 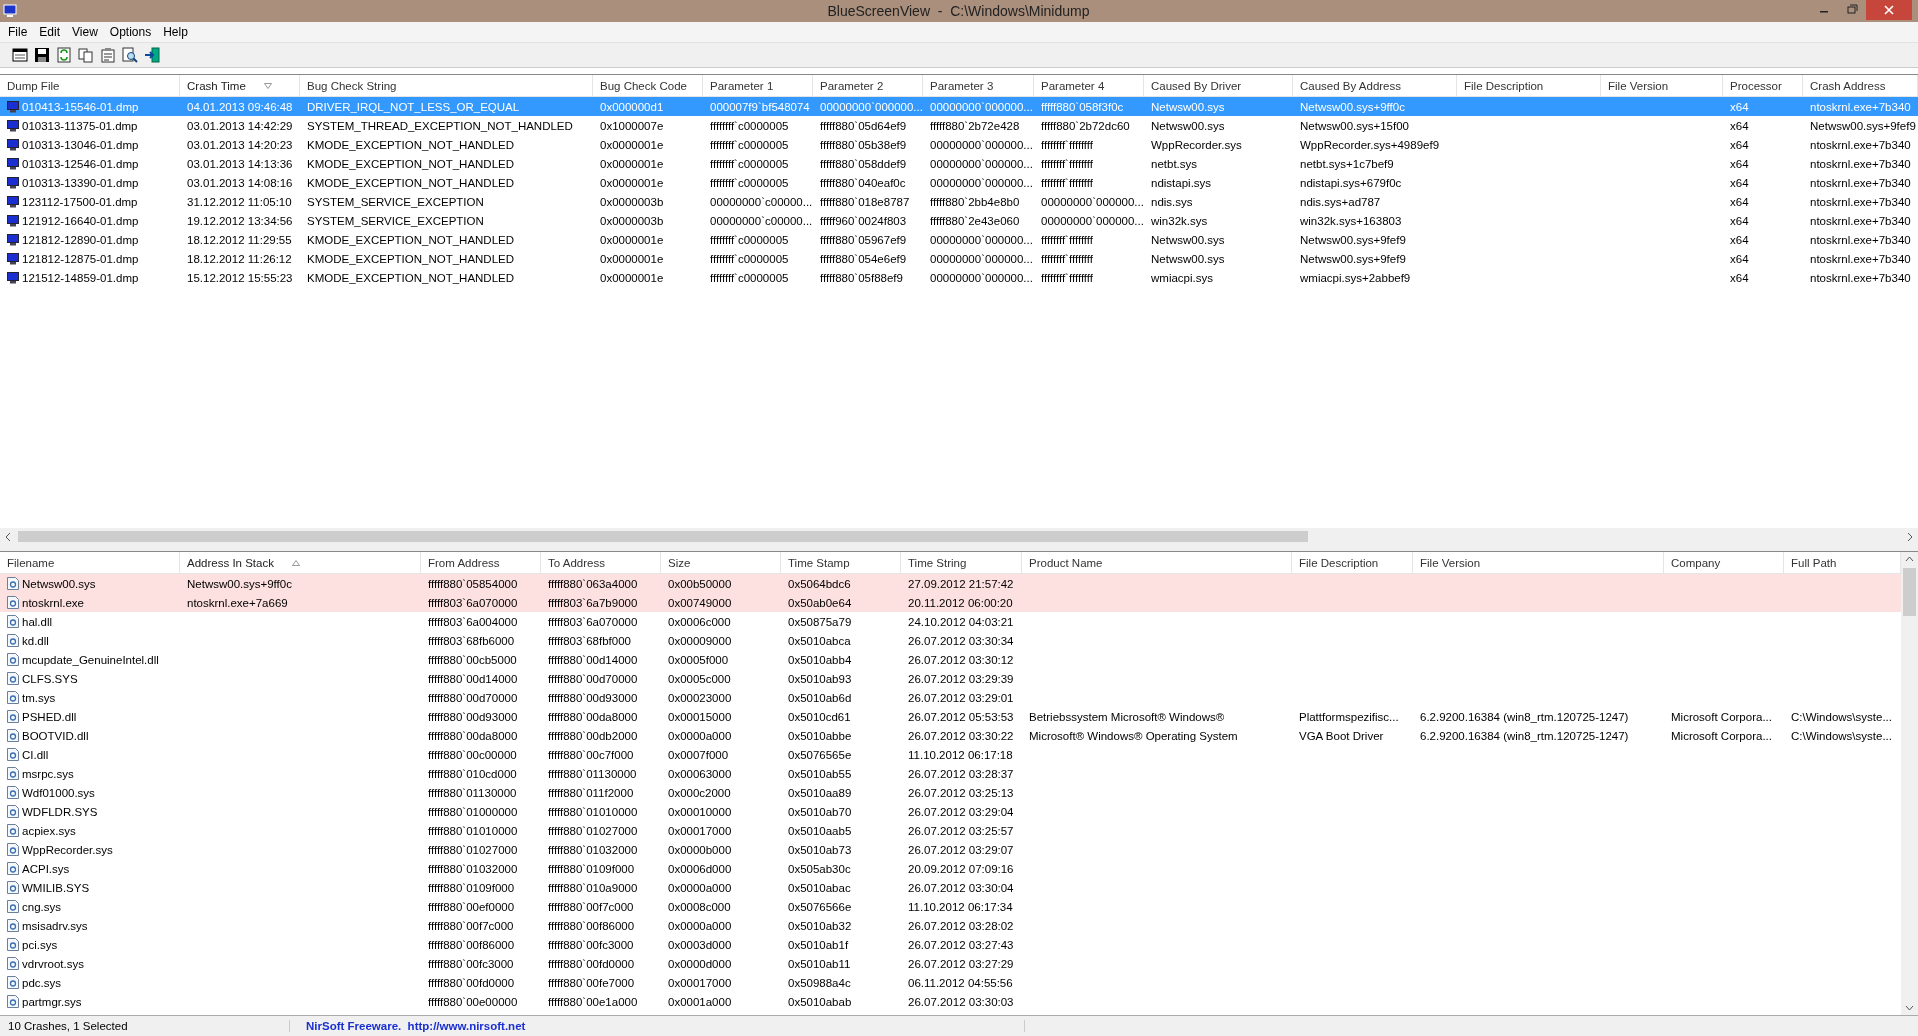 I want to click on column-header: Product Name, so click(x=1157, y=562).